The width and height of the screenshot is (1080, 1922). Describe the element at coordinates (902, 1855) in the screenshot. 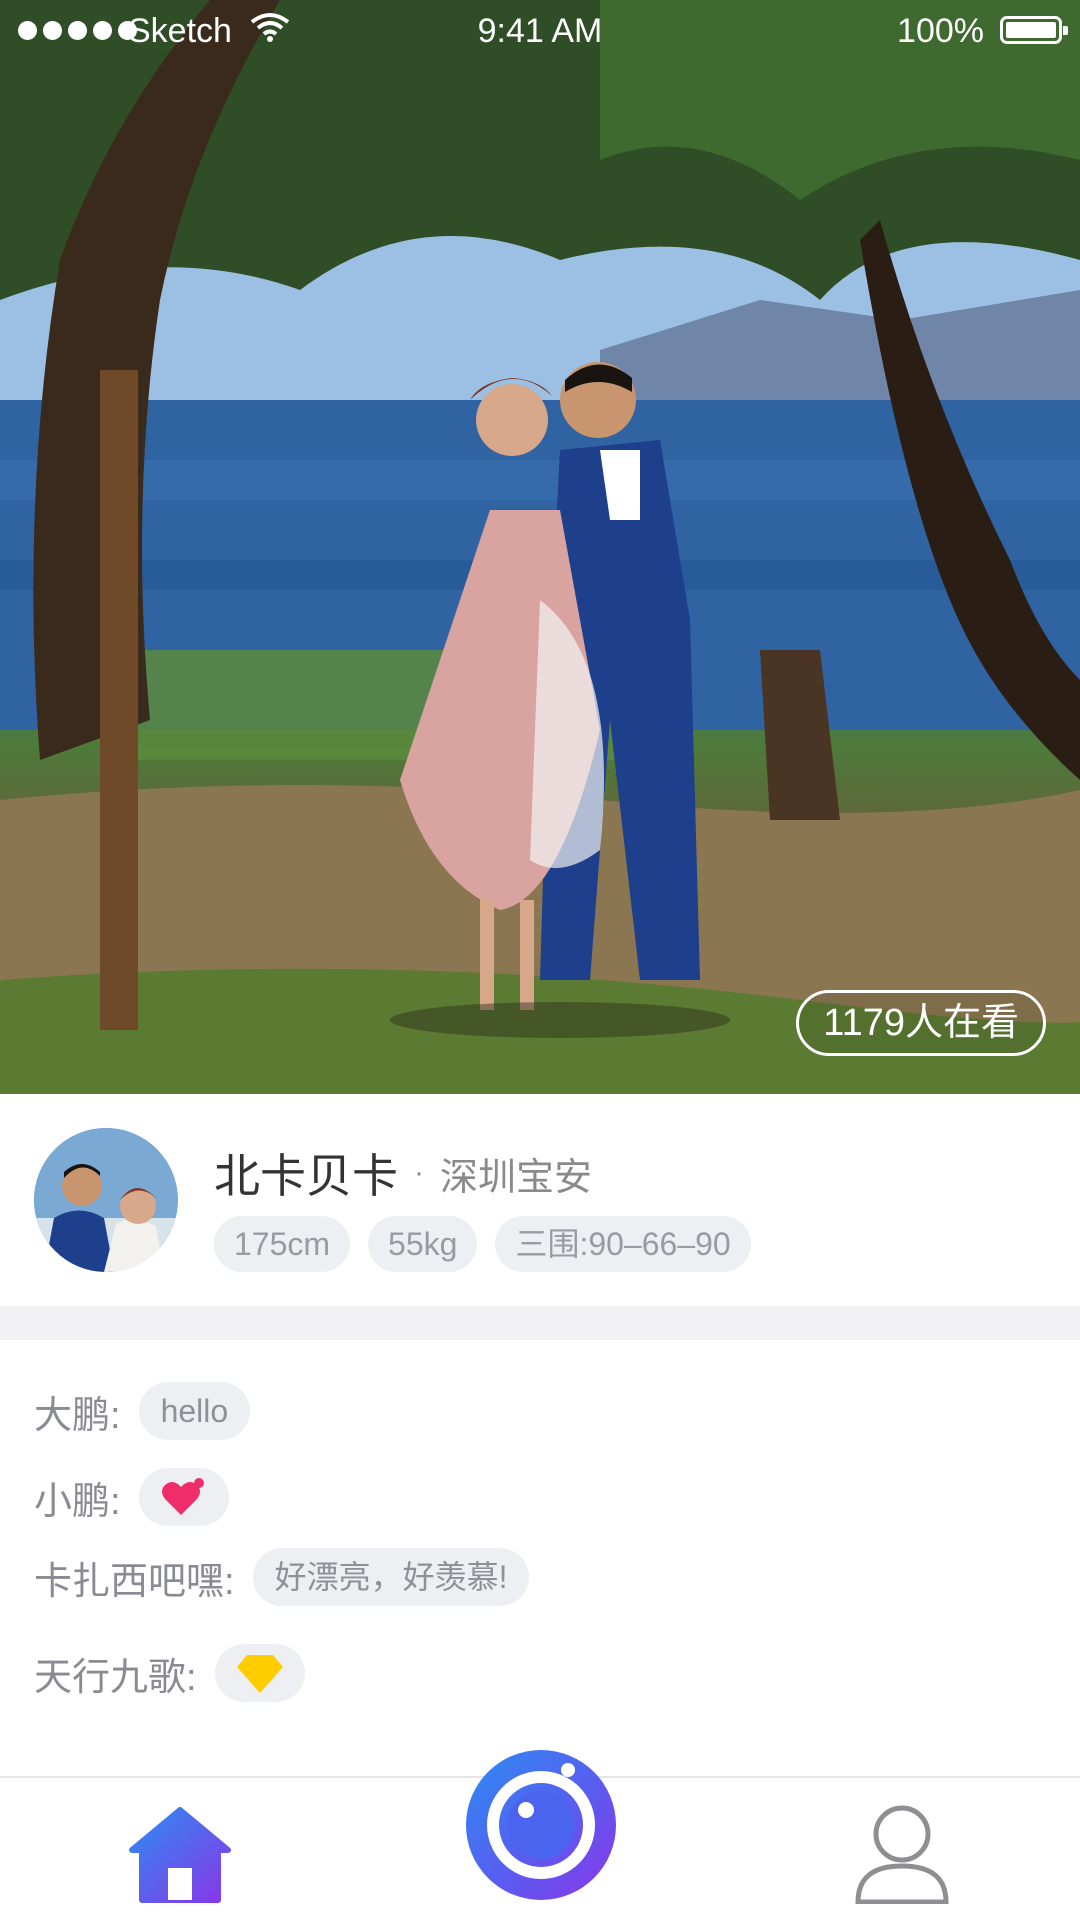

I see `user-icon` at that location.